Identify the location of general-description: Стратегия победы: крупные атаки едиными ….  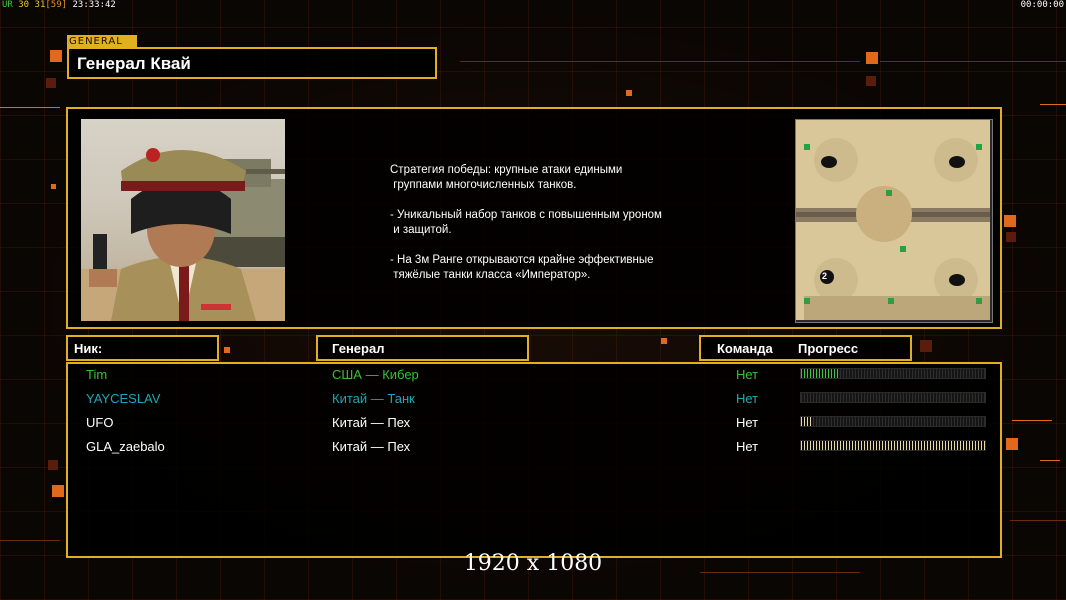
(526, 222).